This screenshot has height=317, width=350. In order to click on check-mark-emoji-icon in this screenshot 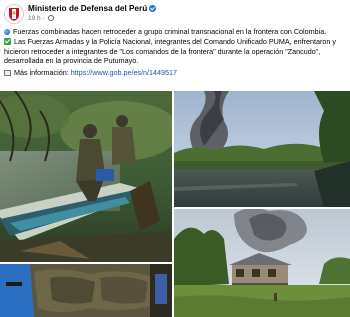, I will do `click(7, 41)`.